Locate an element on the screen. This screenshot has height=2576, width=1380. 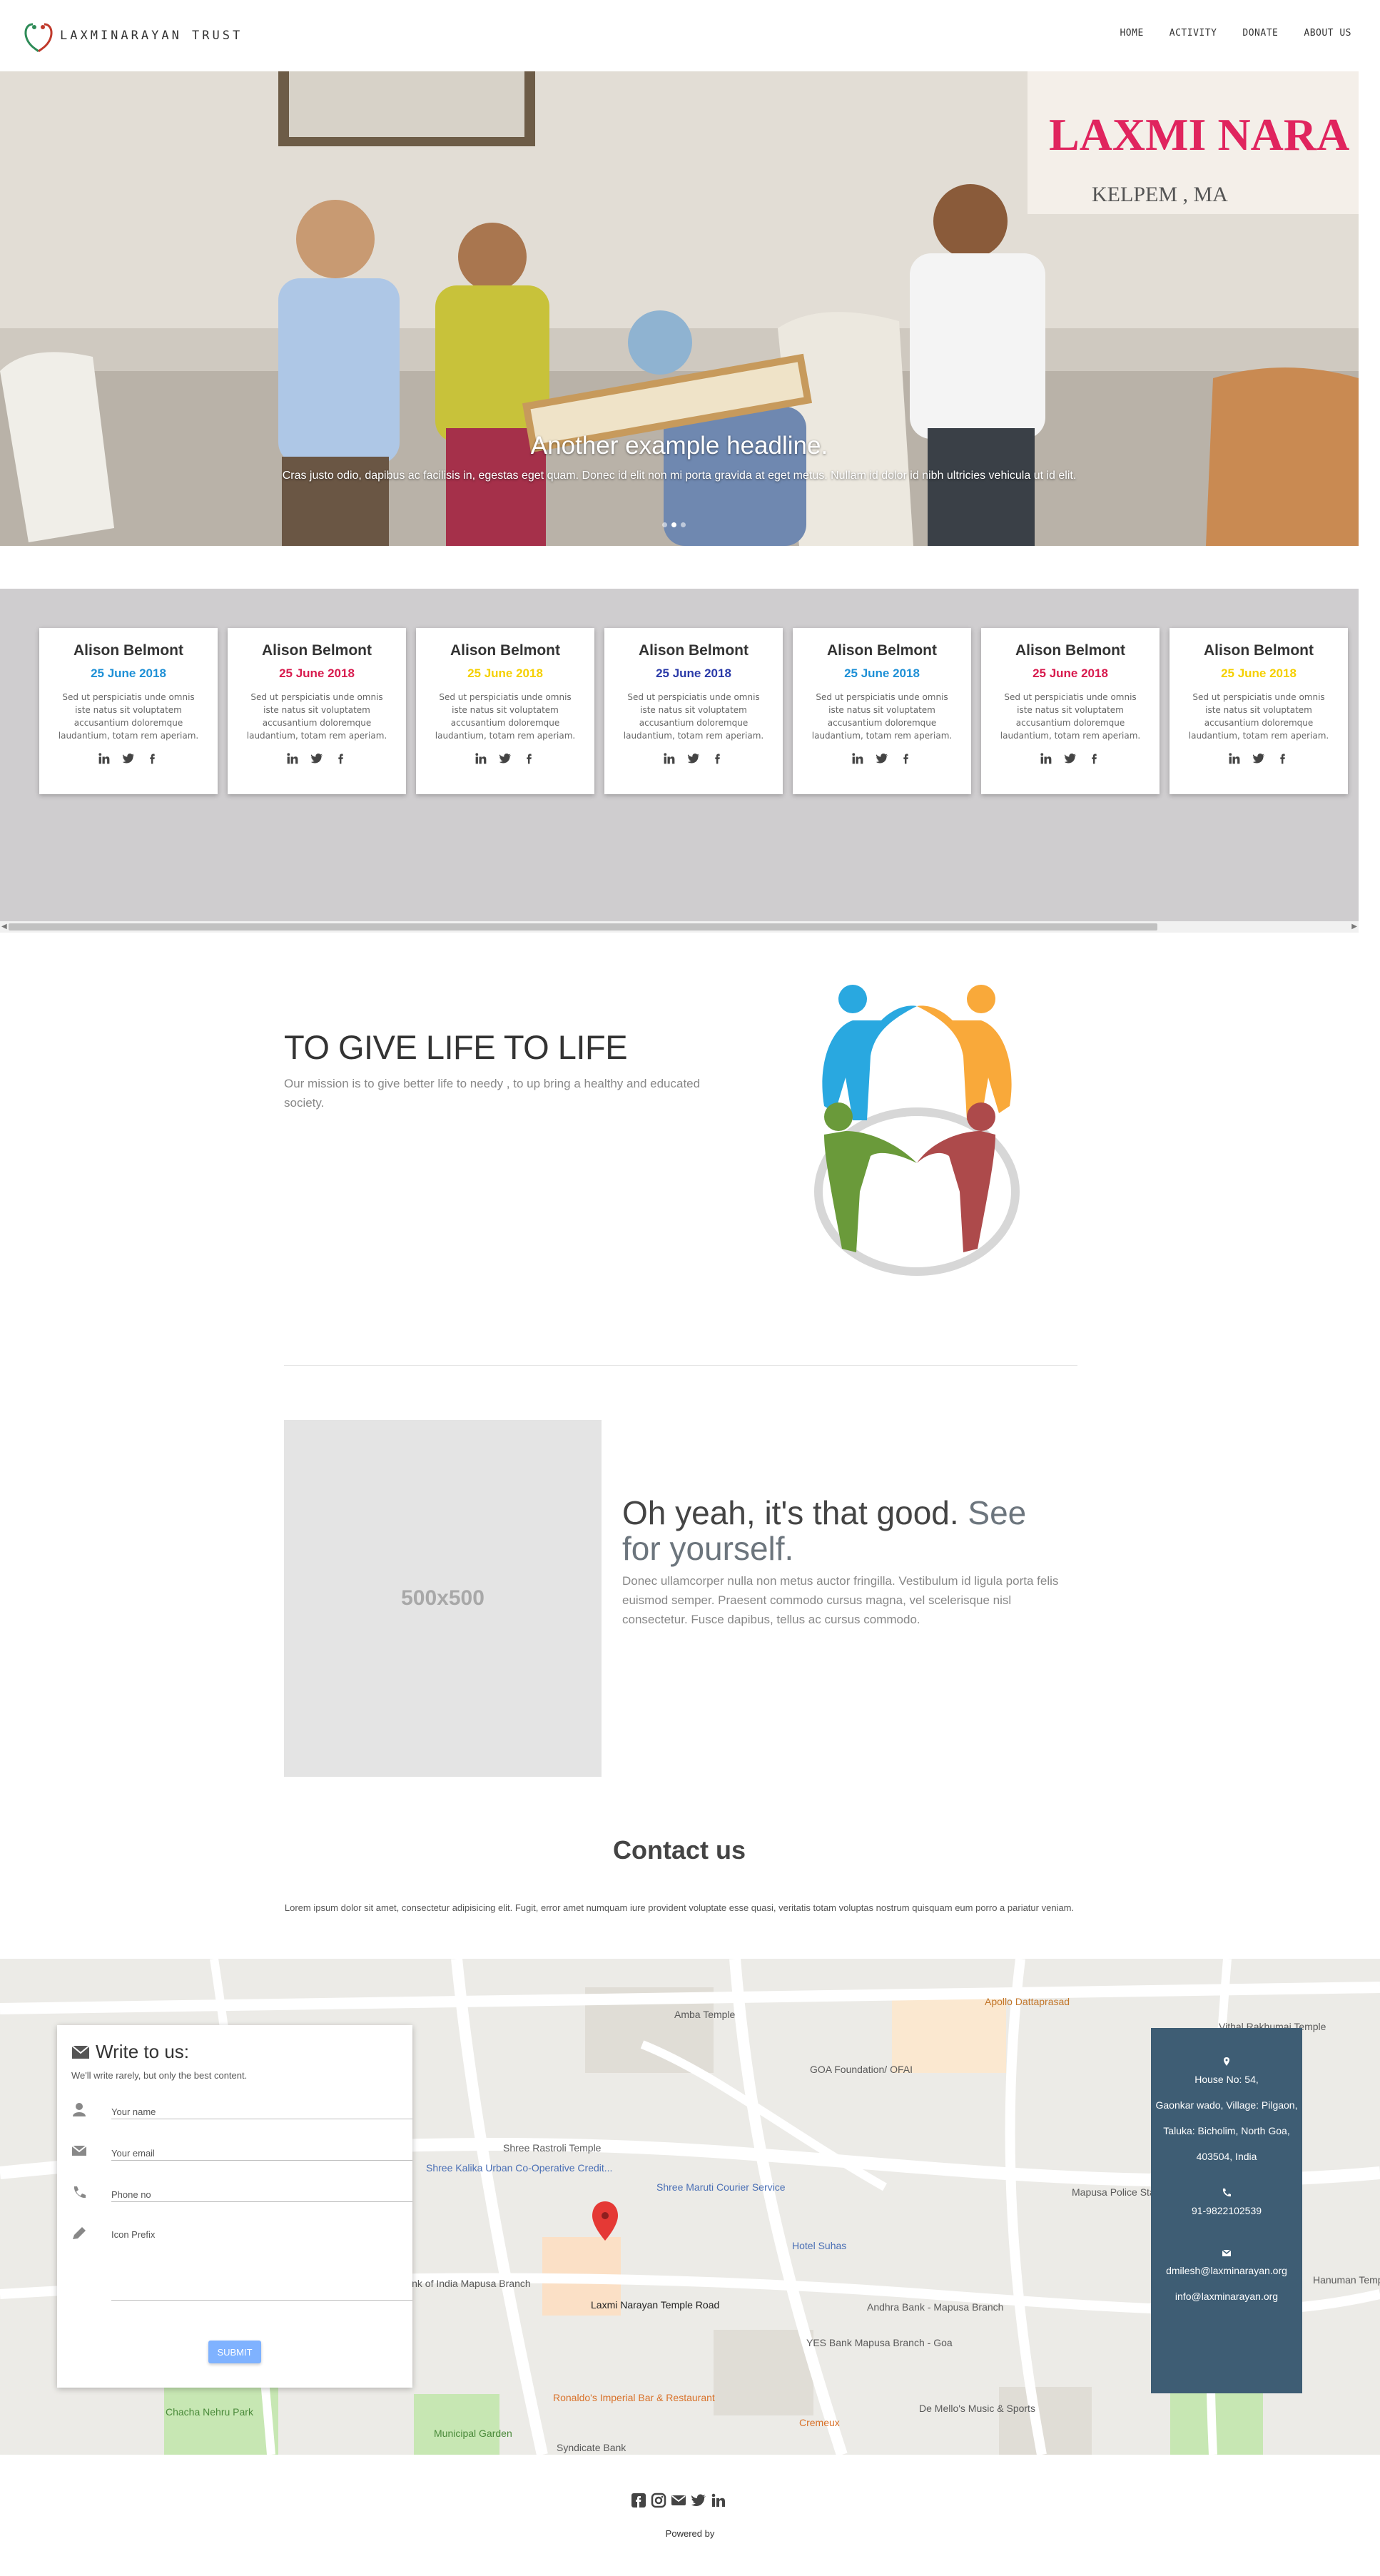
envelope-icon is located at coordinates (678, 2500).